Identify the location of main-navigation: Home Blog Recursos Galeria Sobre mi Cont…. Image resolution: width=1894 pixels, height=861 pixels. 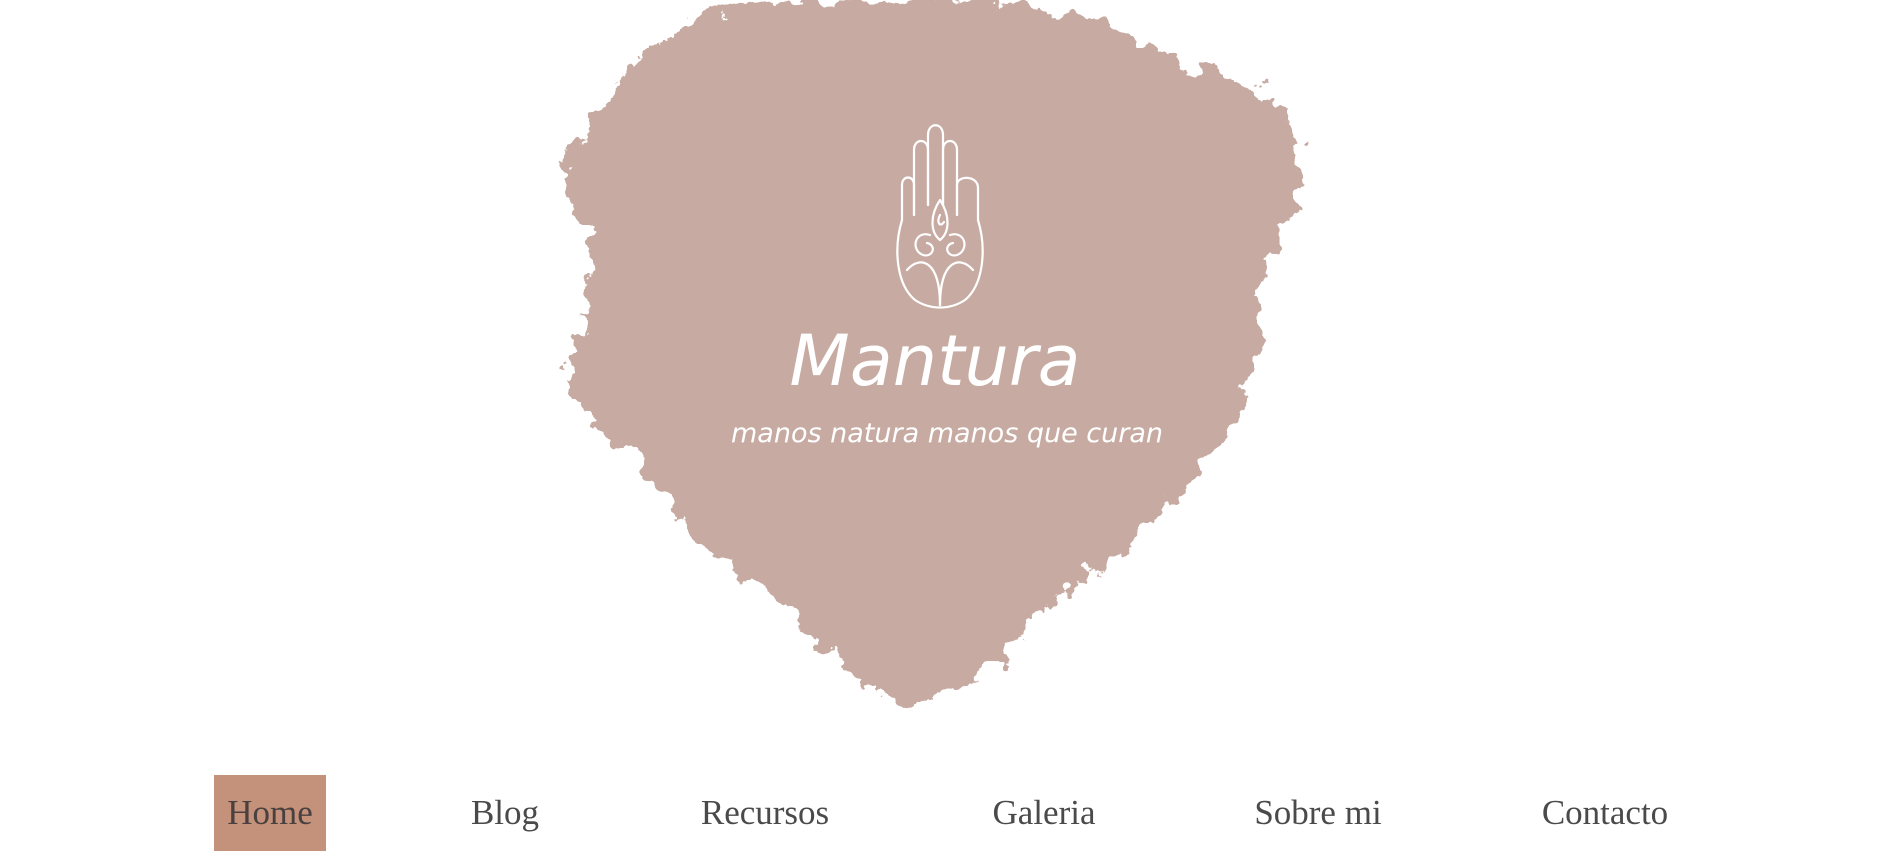
(947, 813).